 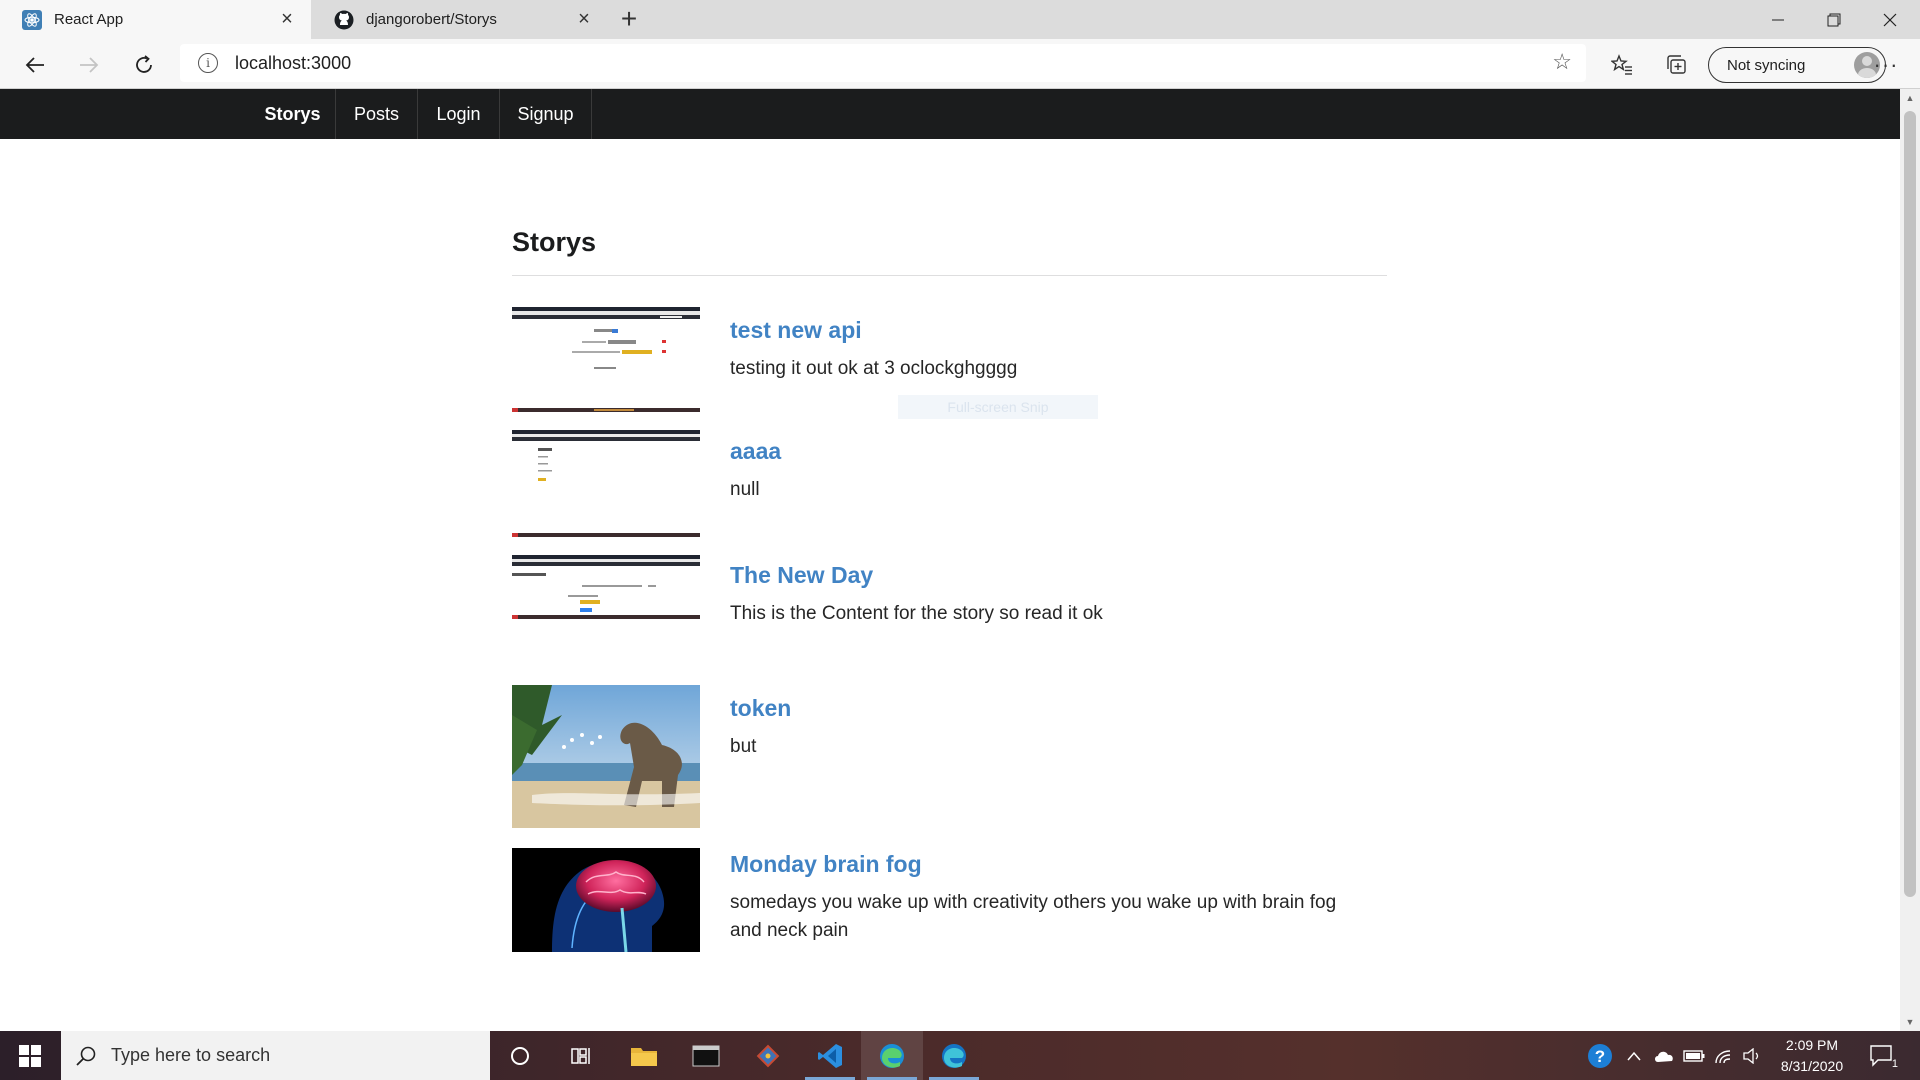 I want to click on wifi-icon, so click(x=1724, y=1055).